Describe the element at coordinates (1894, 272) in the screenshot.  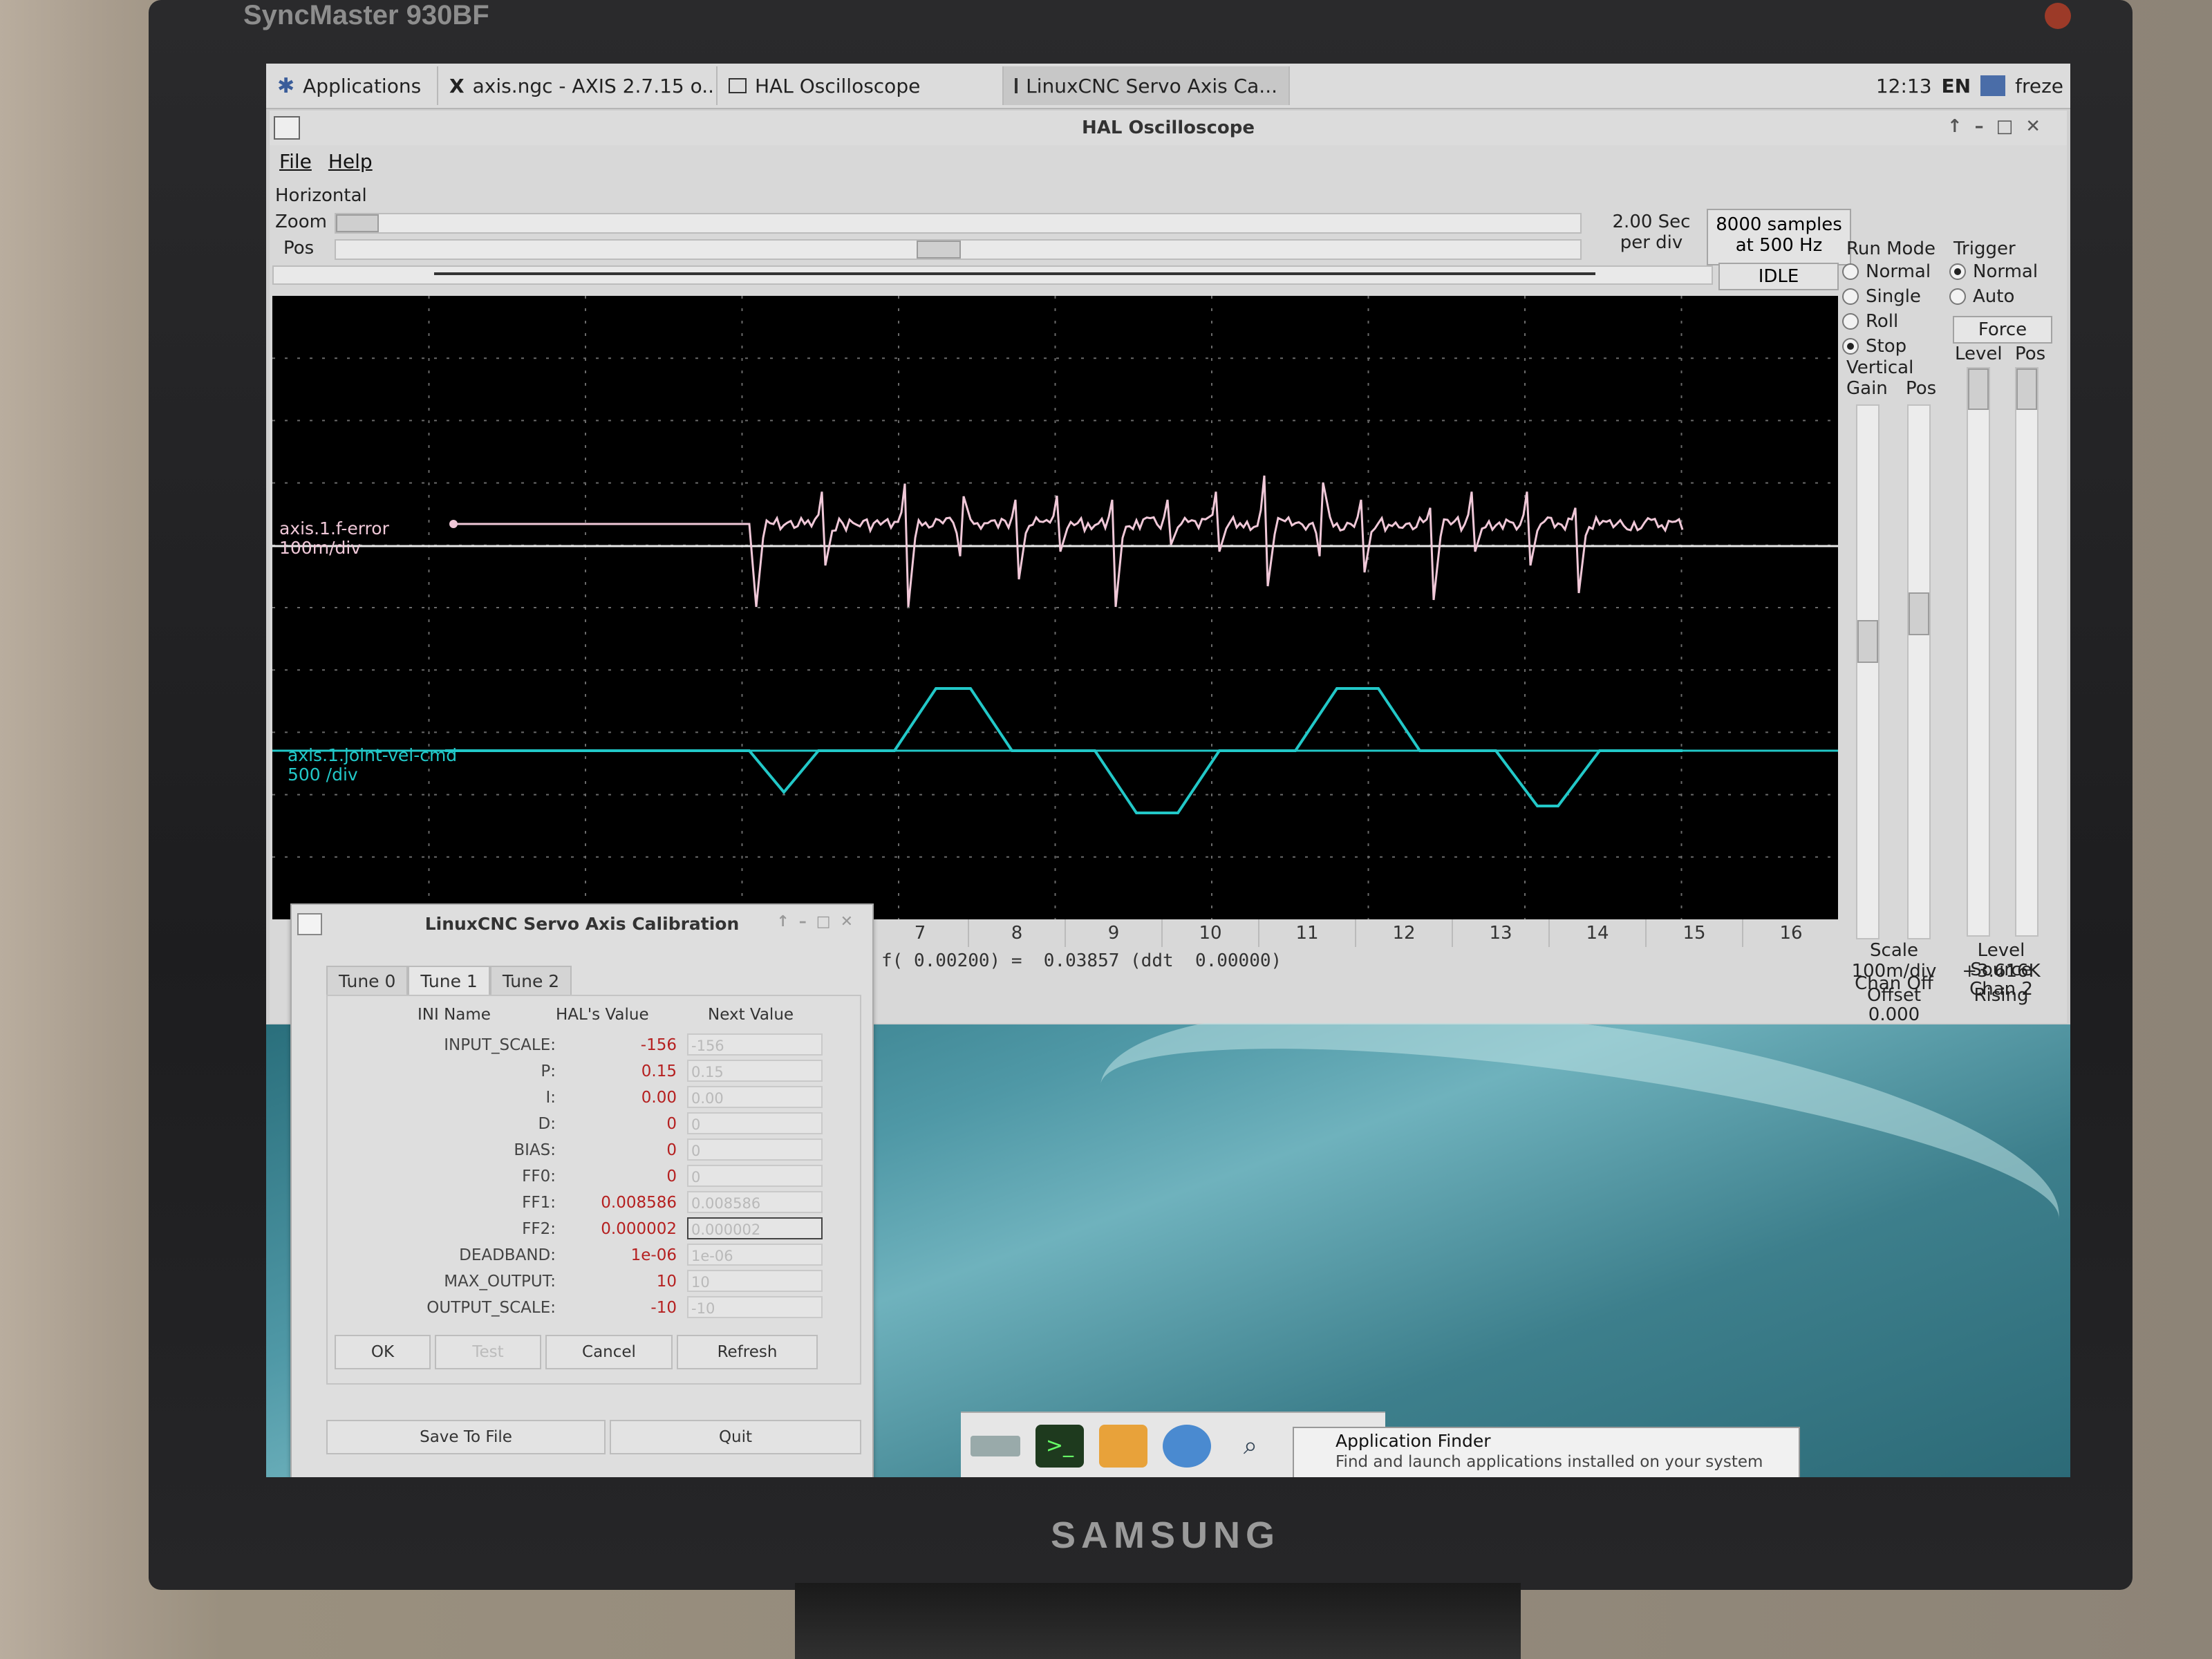
I see `run-mode-normal: Normal` at that location.